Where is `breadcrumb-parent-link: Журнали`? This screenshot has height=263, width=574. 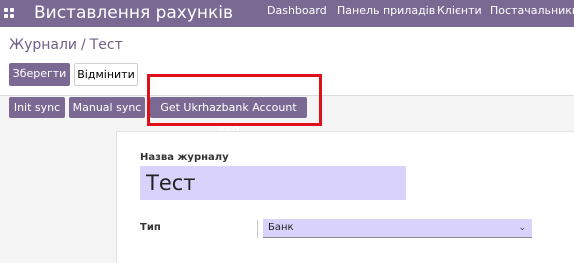 breadcrumb-parent-link: Журнали is located at coordinates (43, 45).